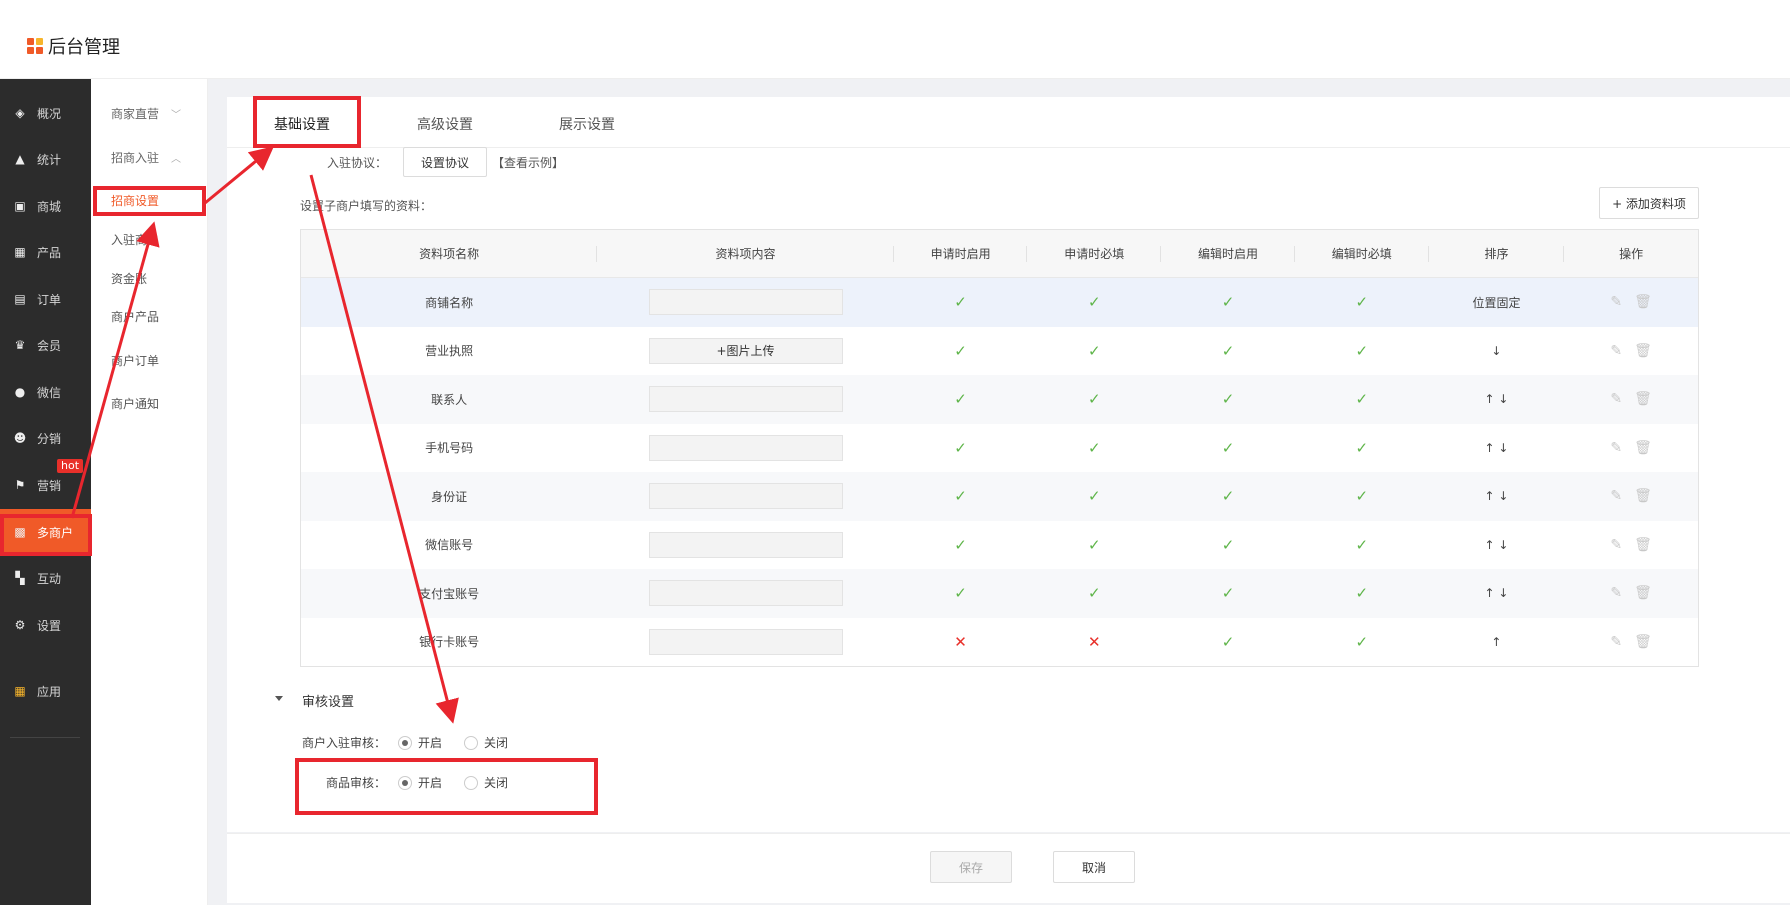  What do you see at coordinates (146, 157) in the screenshot?
I see `submenu-group-join: 招商入驻 ︿` at bounding box center [146, 157].